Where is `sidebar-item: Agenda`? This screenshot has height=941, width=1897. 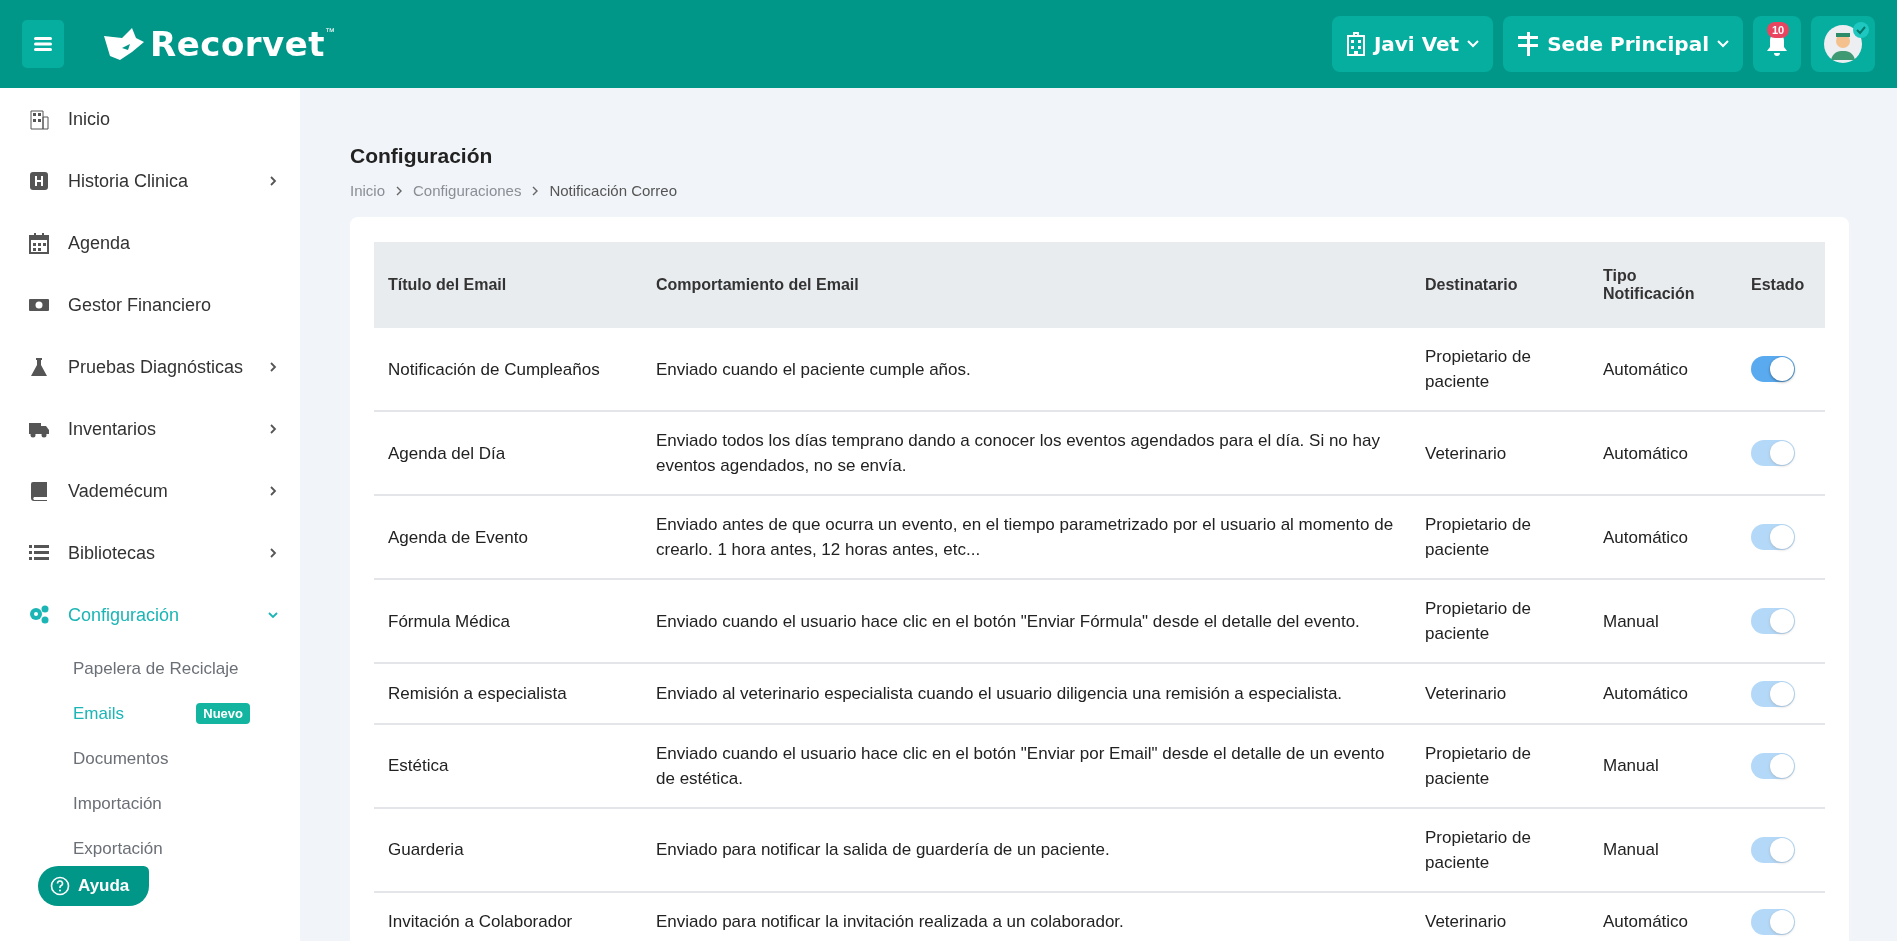
sidebar-item: Agenda is located at coordinates (150, 243).